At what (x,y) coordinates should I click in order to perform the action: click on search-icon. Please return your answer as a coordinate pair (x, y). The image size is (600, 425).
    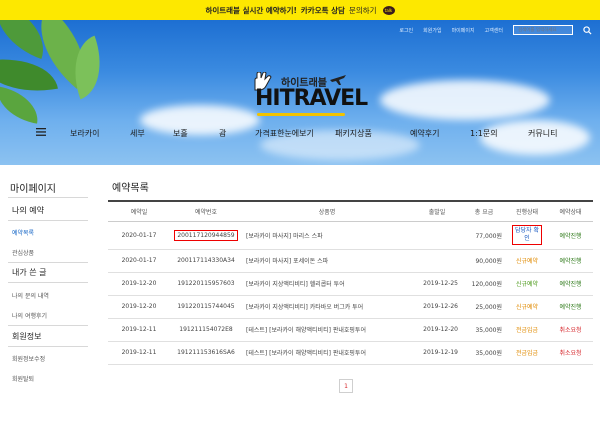
    Looking at the image, I should click on (587, 30).